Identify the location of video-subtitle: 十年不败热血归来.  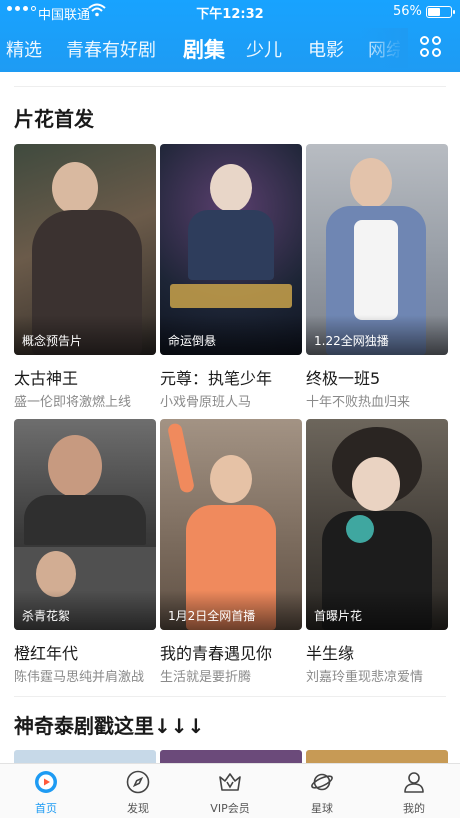
(358, 402).